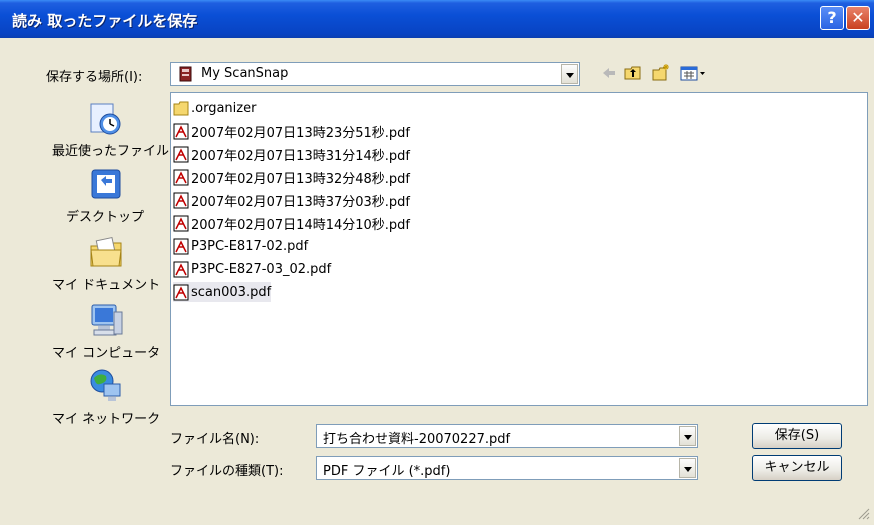  What do you see at coordinates (231, 292) in the screenshot?
I see `file-name: scan003.pdf` at bounding box center [231, 292].